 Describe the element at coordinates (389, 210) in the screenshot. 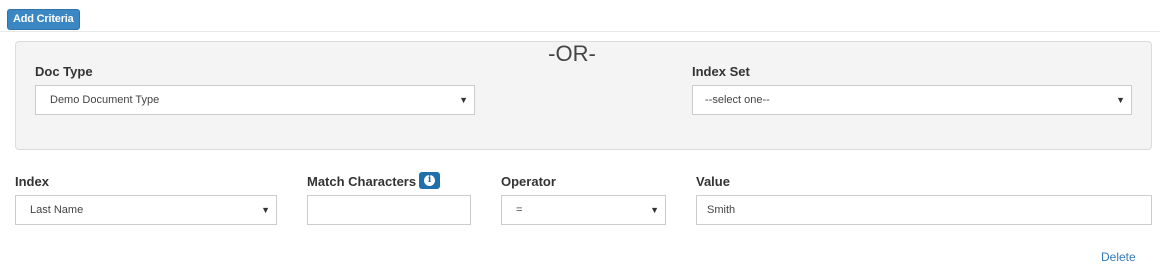

I see `match-characters-input` at that location.